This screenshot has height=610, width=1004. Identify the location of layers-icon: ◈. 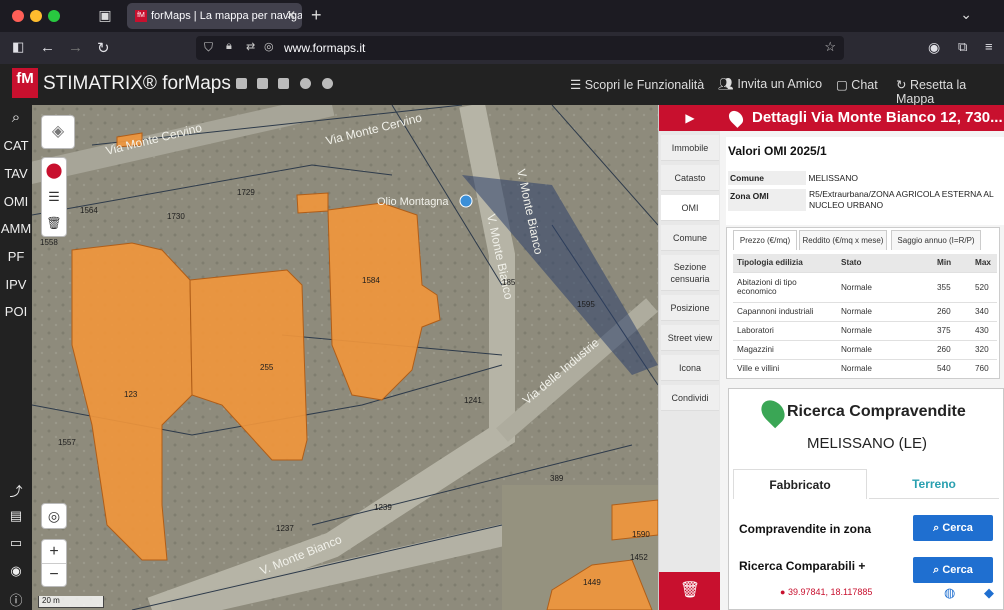
(58, 132).